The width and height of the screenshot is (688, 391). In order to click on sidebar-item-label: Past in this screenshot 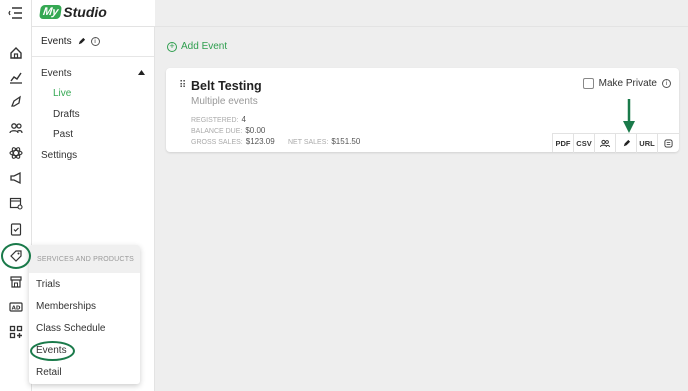, I will do `click(63, 134)`.